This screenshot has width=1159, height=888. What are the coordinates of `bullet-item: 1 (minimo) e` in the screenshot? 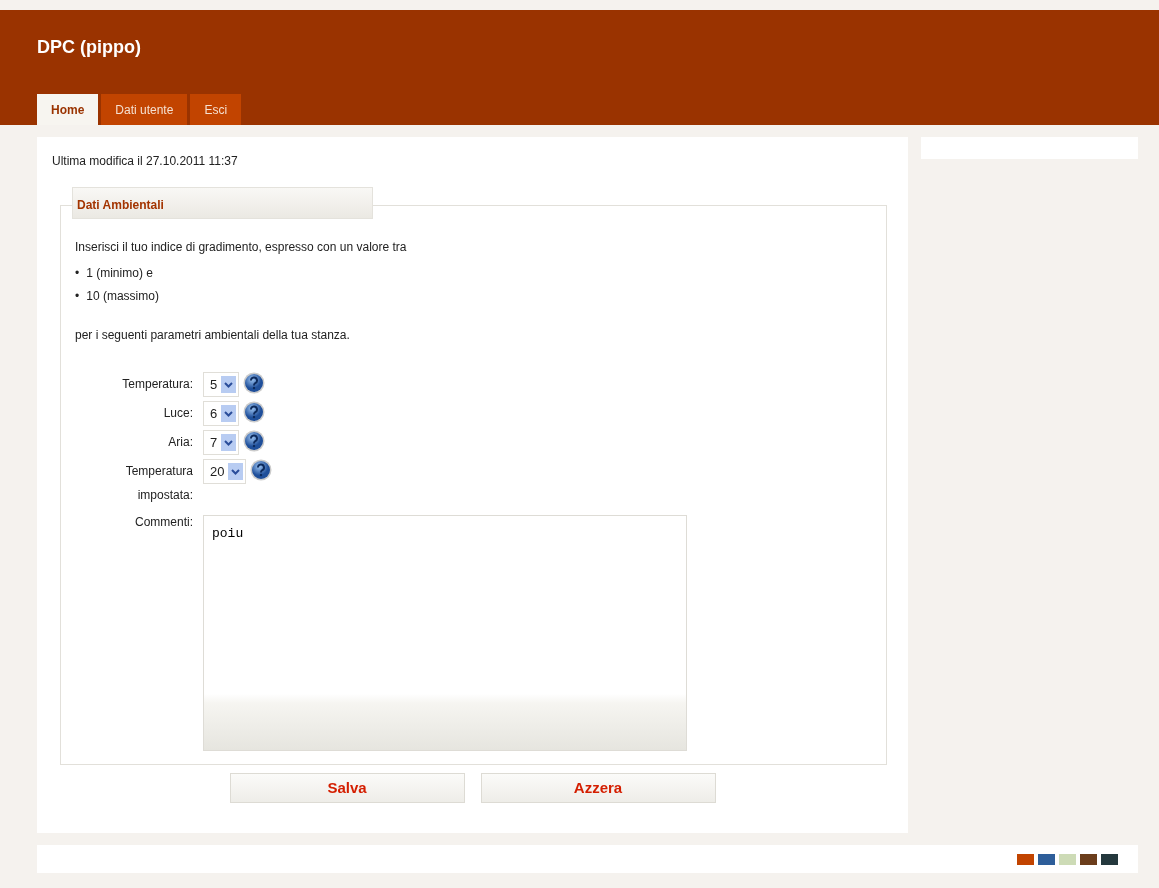 It's located at (119, 273).